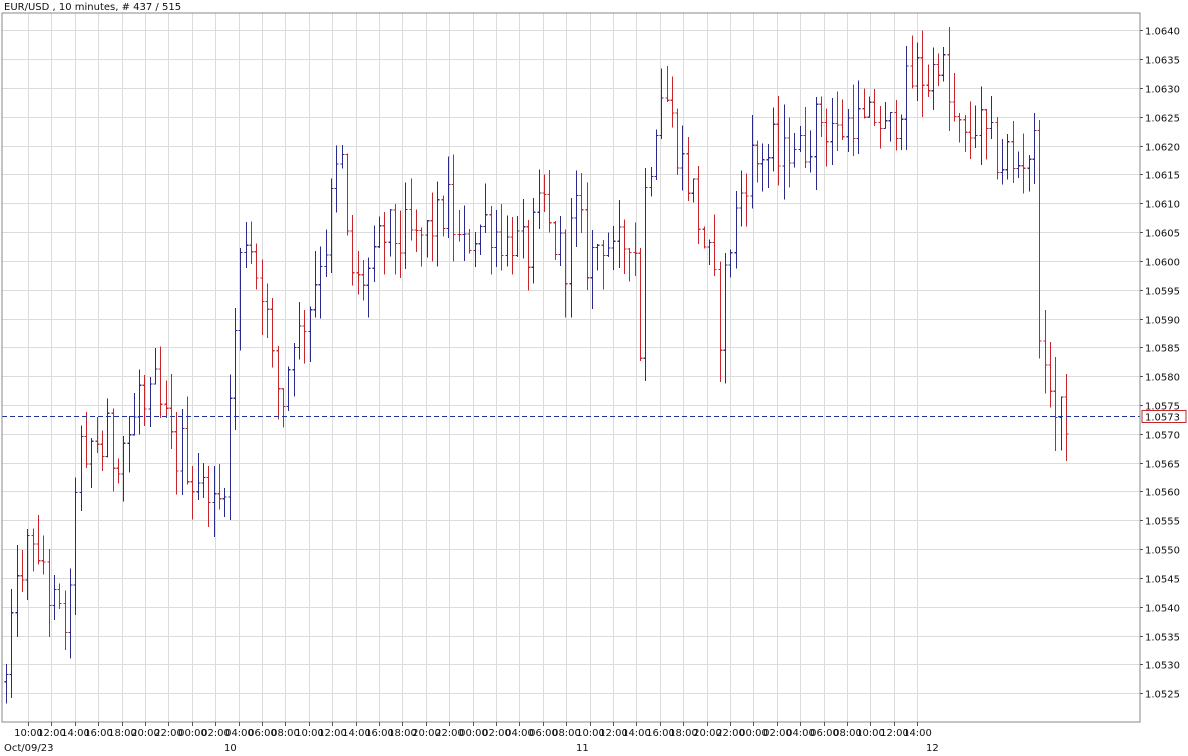 The height and width of the screenshot is (756, 1188). I want to click on y-tick-label: 1.0560, so click(1162, 493).